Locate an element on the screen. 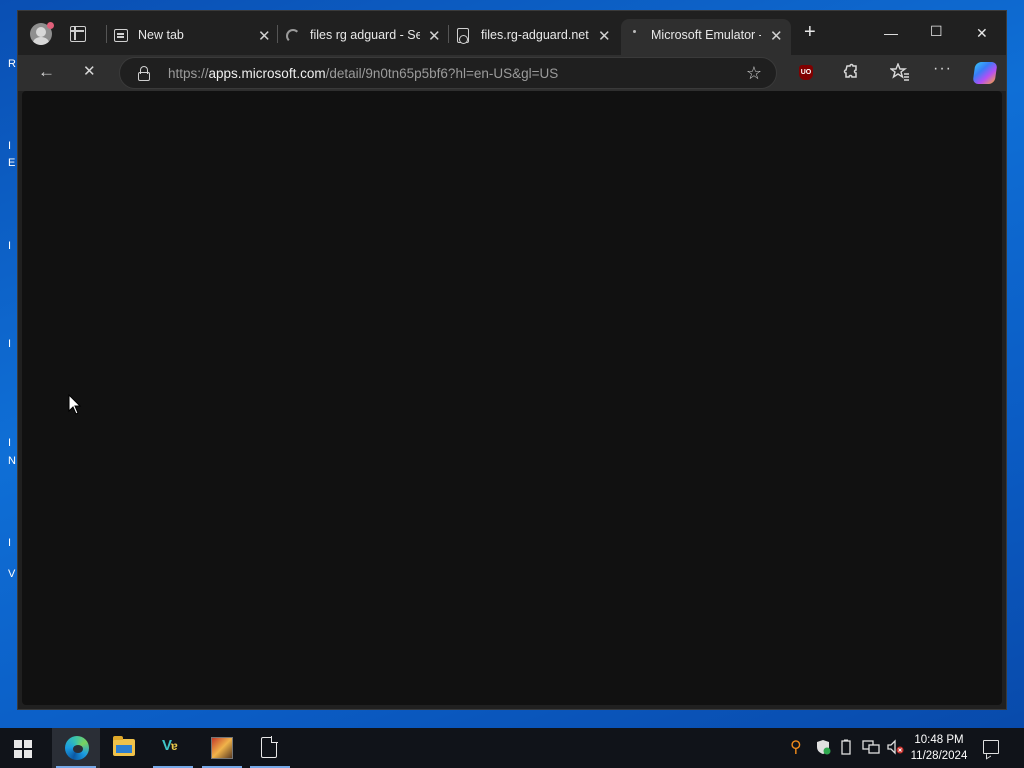  ublock-origin-extension-icon: UO is located at coordinates (806, 72).